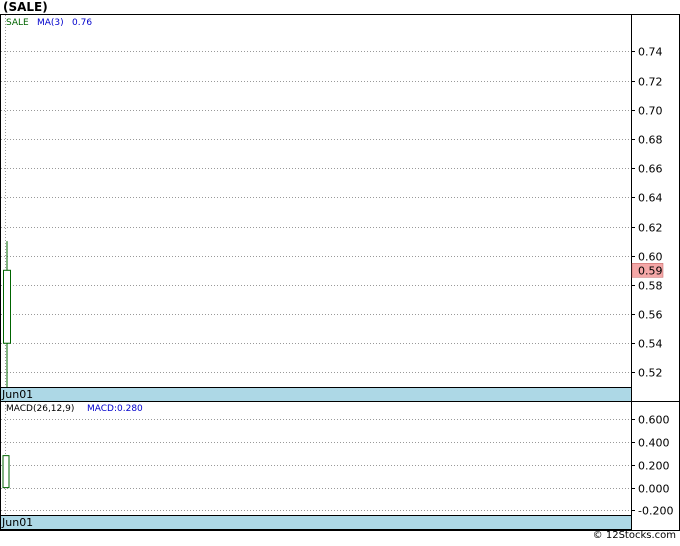  Describe the element at coordinates (17, 23) in the screenshot. I see `price-legend-symbol: SALE` at that location.